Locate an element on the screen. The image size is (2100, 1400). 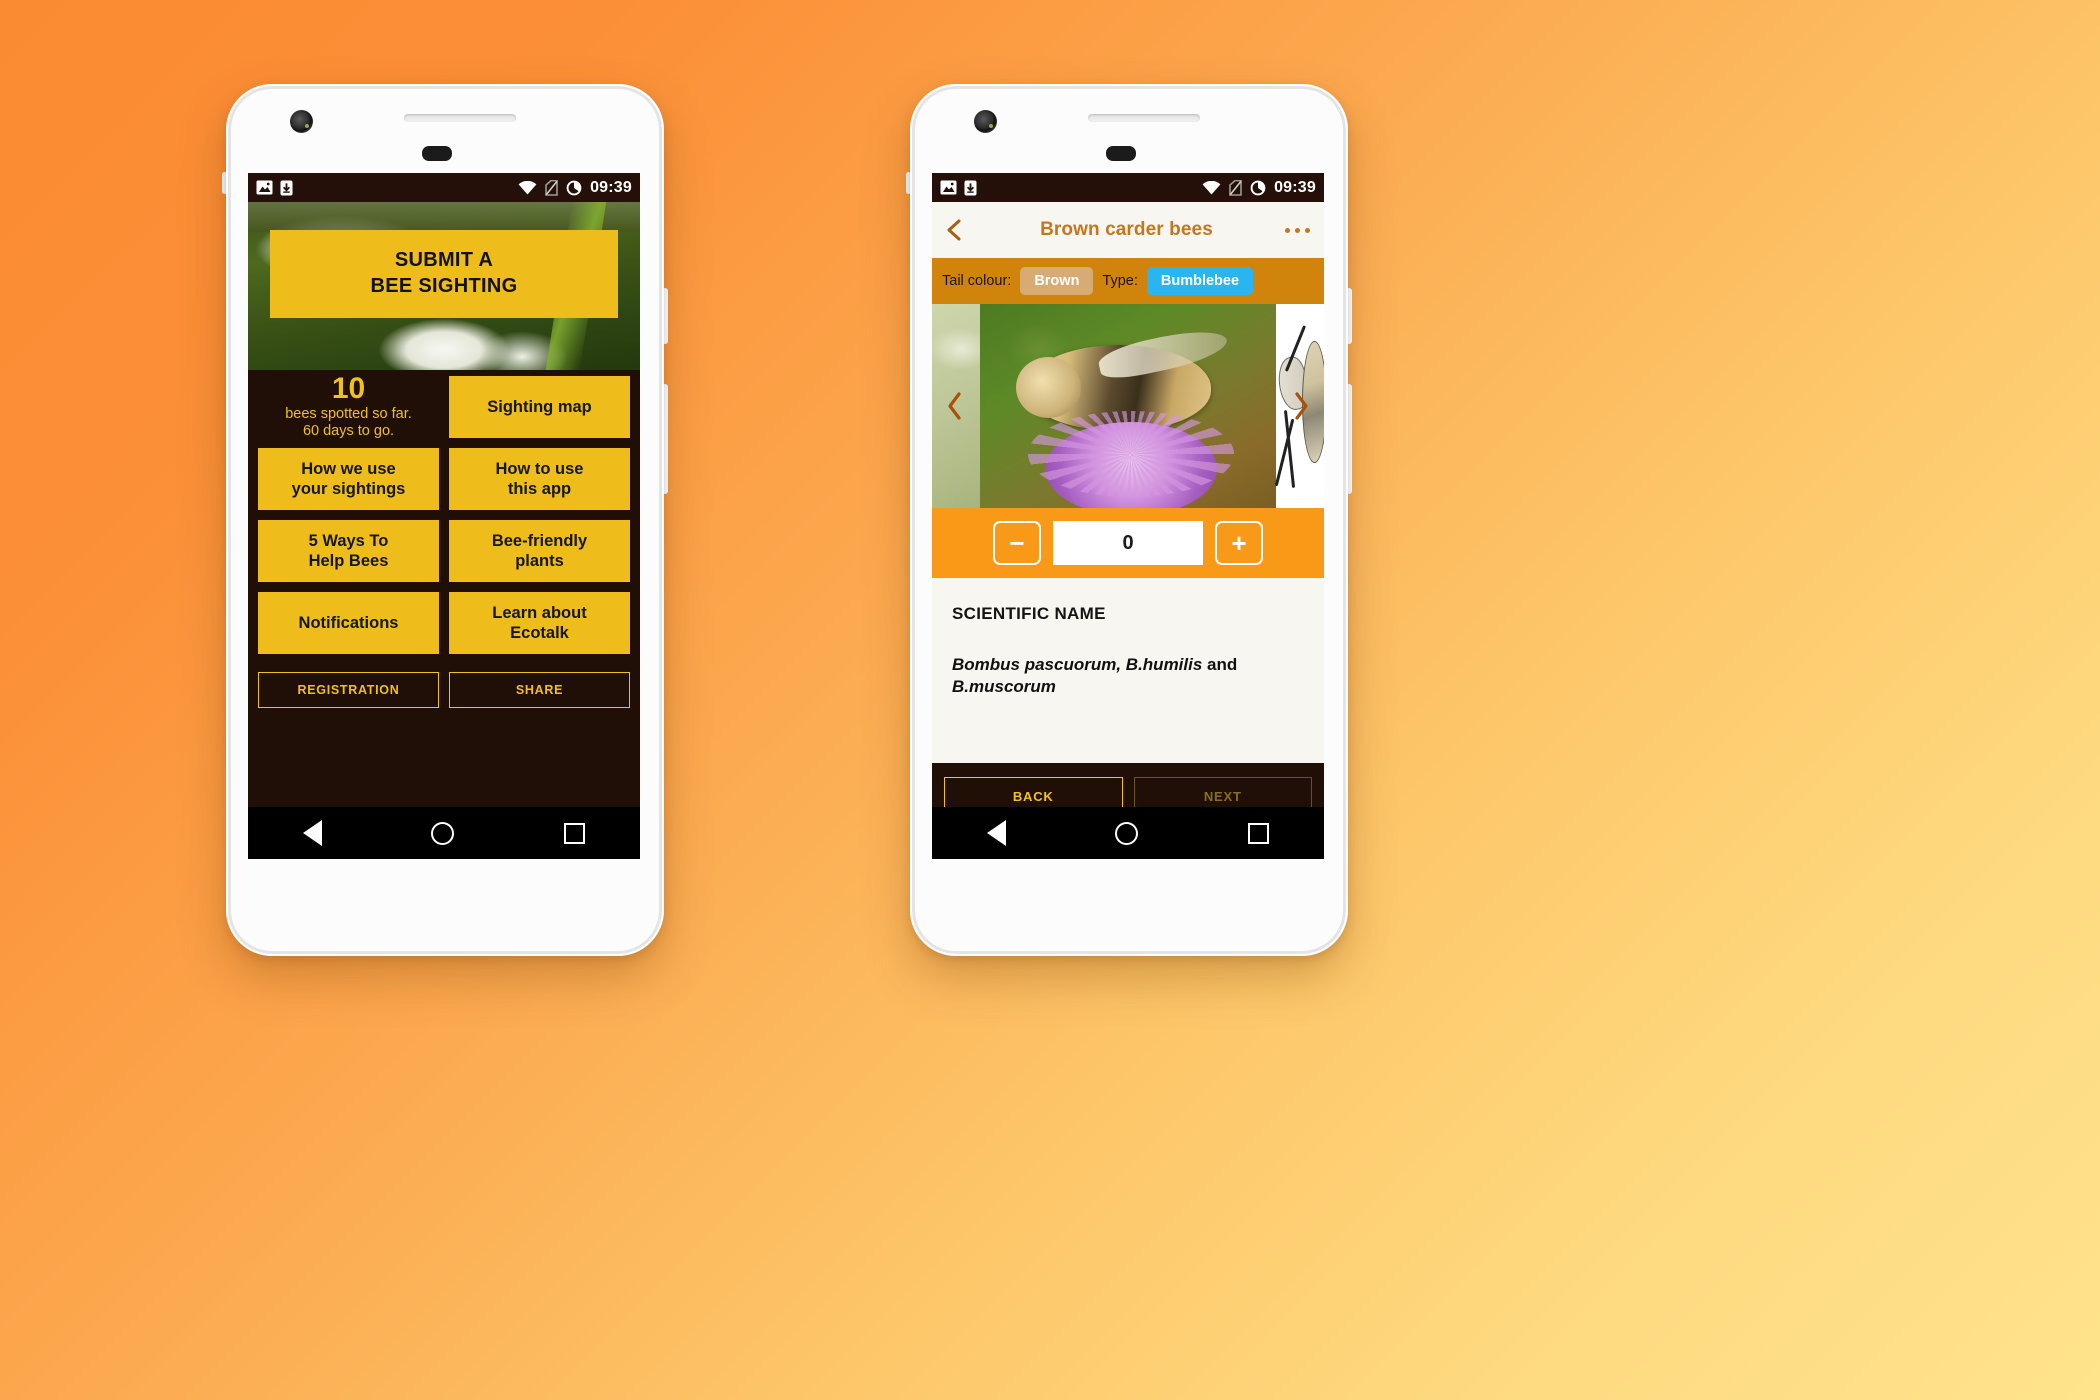
chevron-left-icon is located at coordinates (955, 230).